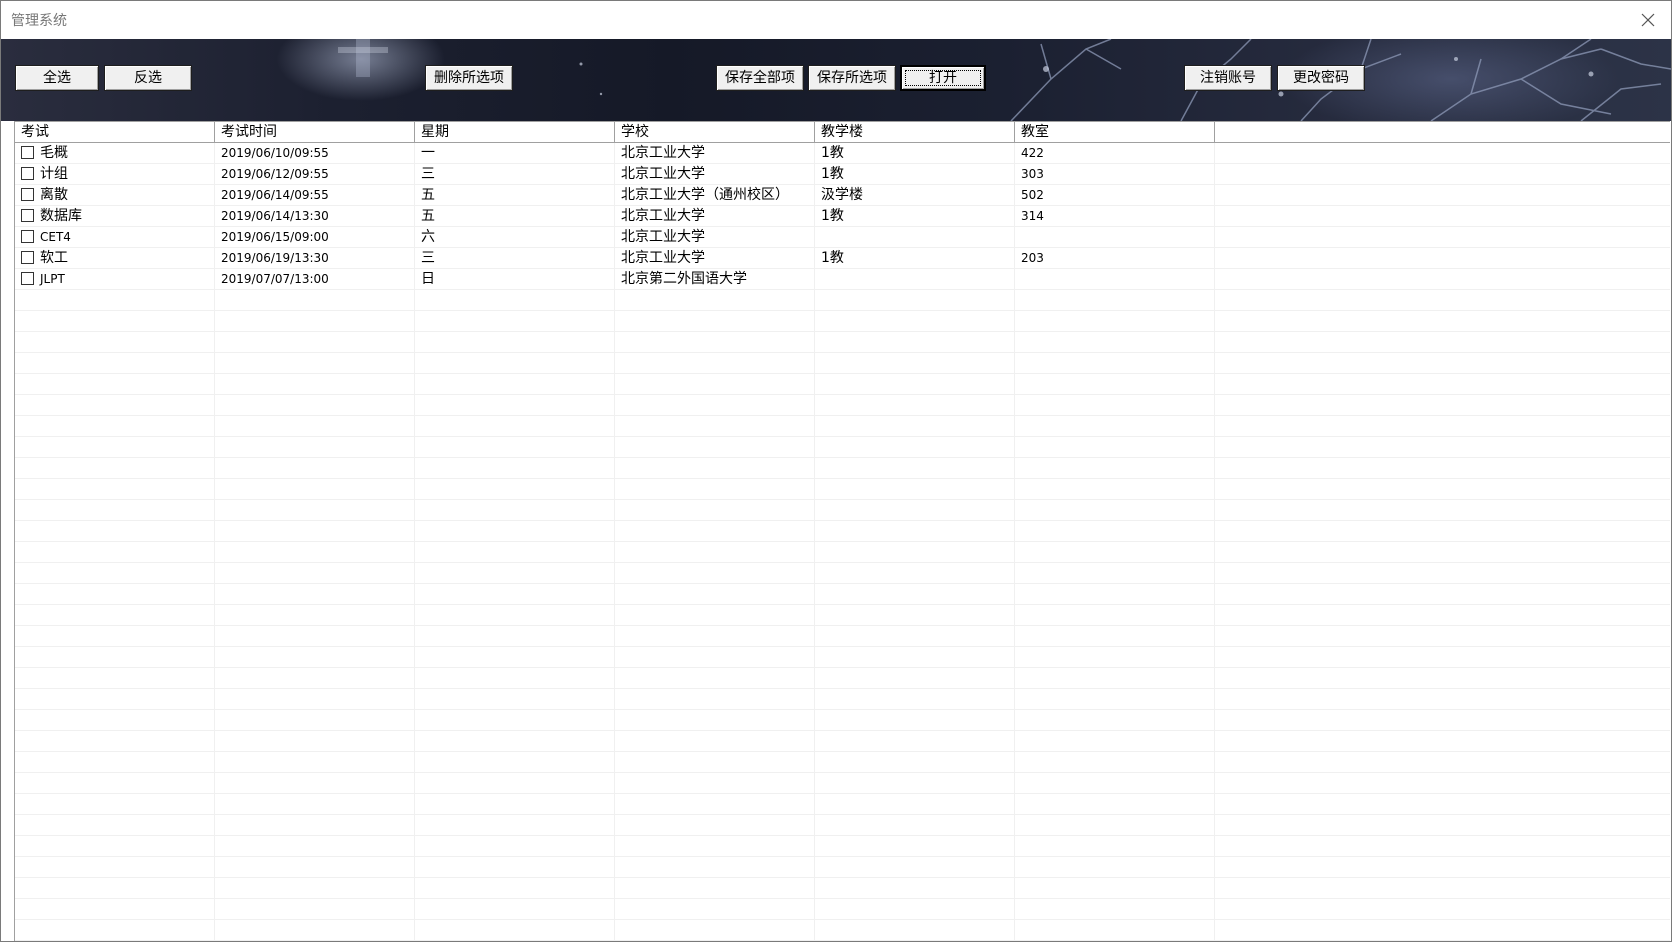 Image resolution: width=1672 pixels, height=942 pixels. What do you see at coordinates (115, 153) in the screenshot?
I see `cell-exam: 毛概` at bounding box center [115, 153].